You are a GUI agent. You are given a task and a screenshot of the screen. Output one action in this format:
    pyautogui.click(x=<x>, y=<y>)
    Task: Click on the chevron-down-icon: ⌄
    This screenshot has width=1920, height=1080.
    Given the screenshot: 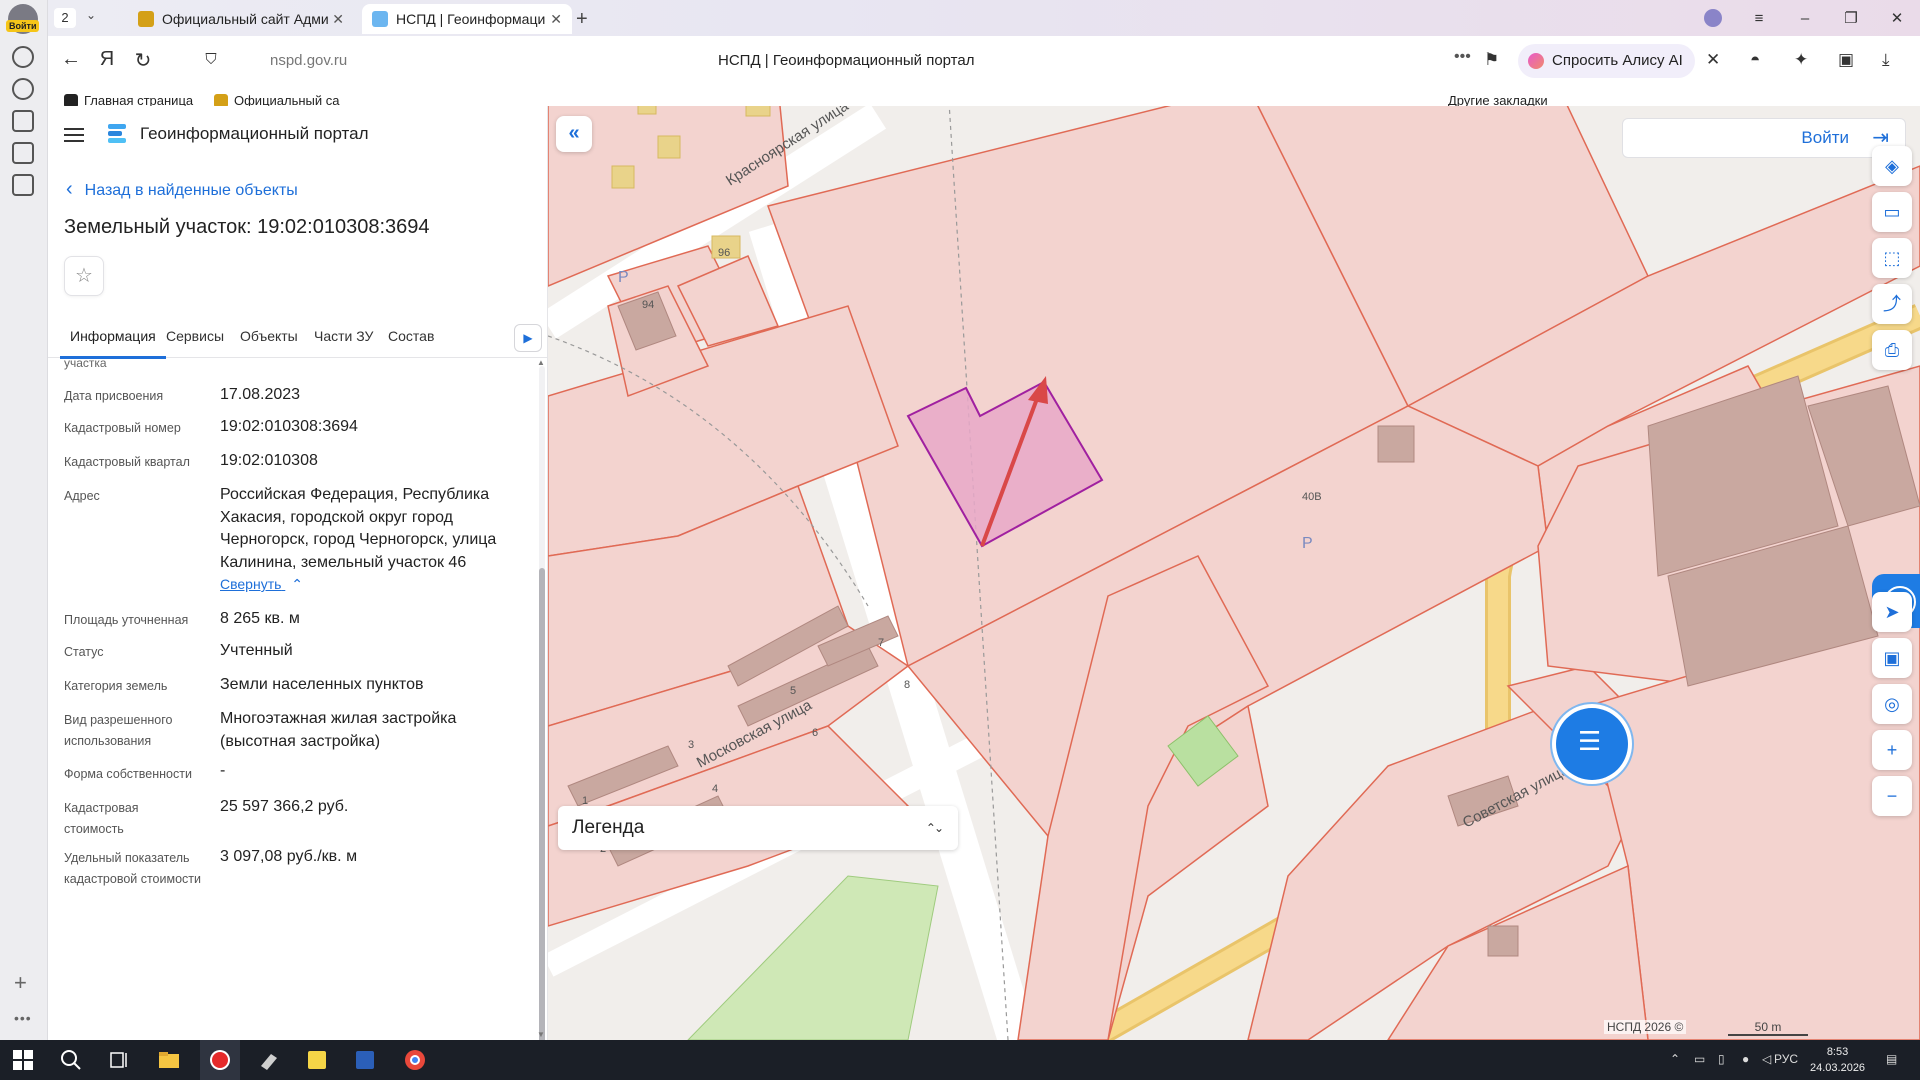 What is the action you would take?
    pyautogui.click(x=91, y=15)
    